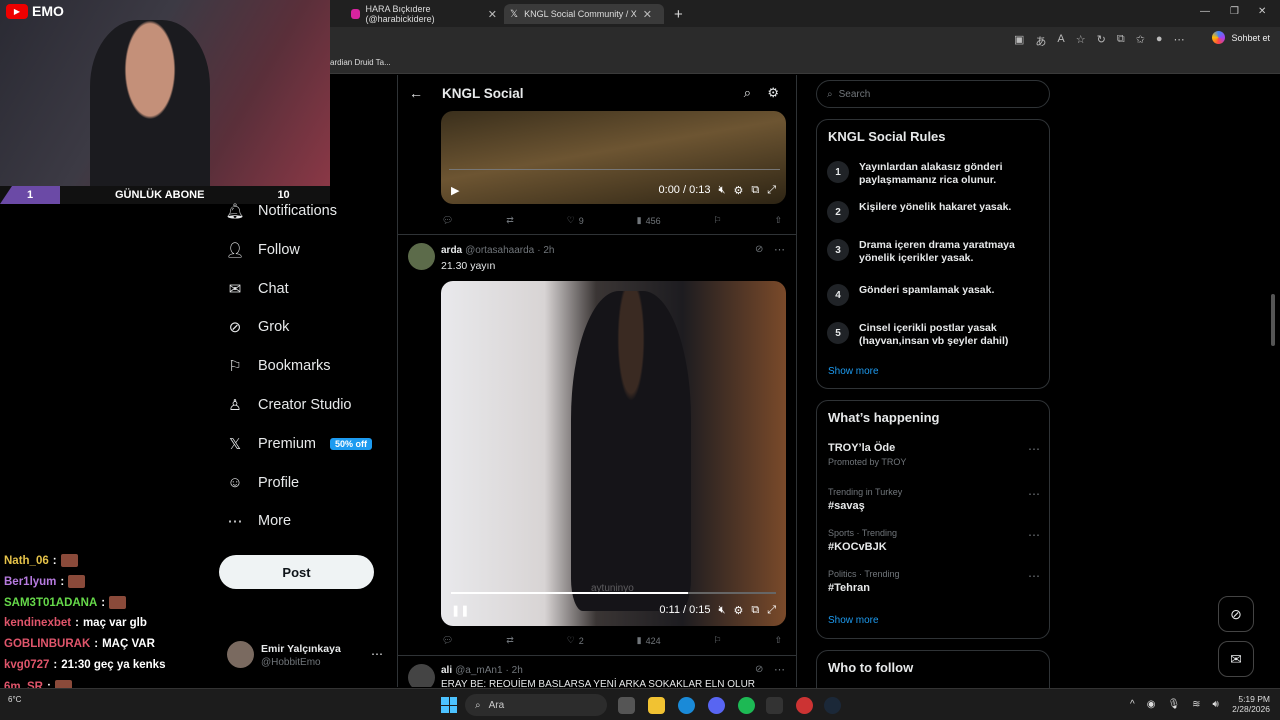 This screenshot has width=1280, height=720. What do you see at coordinates (804, 705) in the screenshot?
I see `app-icon` at bounding box center [804, 705].